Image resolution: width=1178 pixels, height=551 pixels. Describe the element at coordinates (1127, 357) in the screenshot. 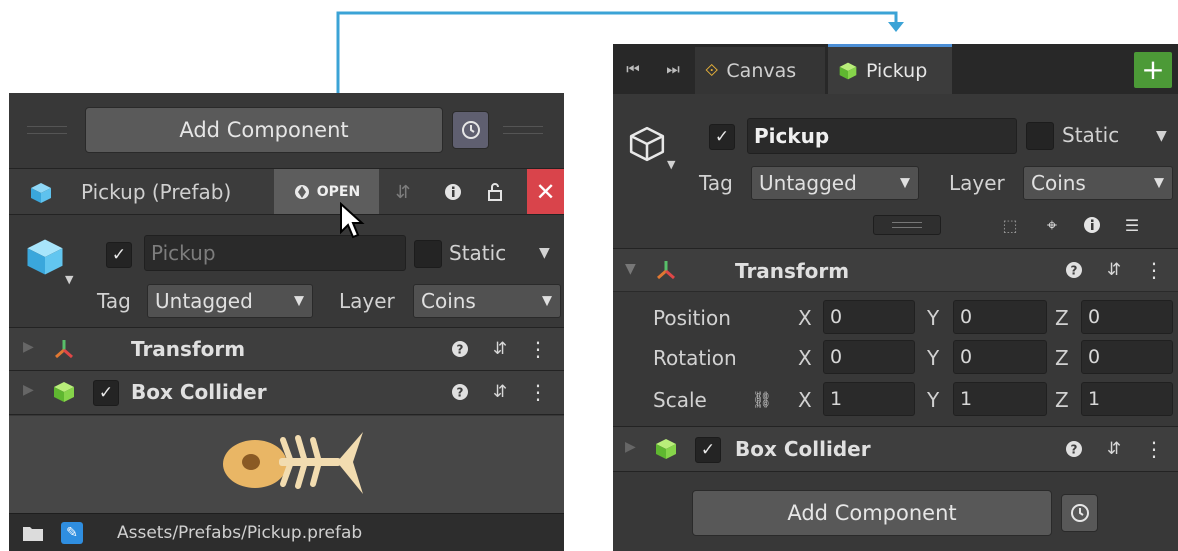

I see `rotation-z-field: 0` at that location.